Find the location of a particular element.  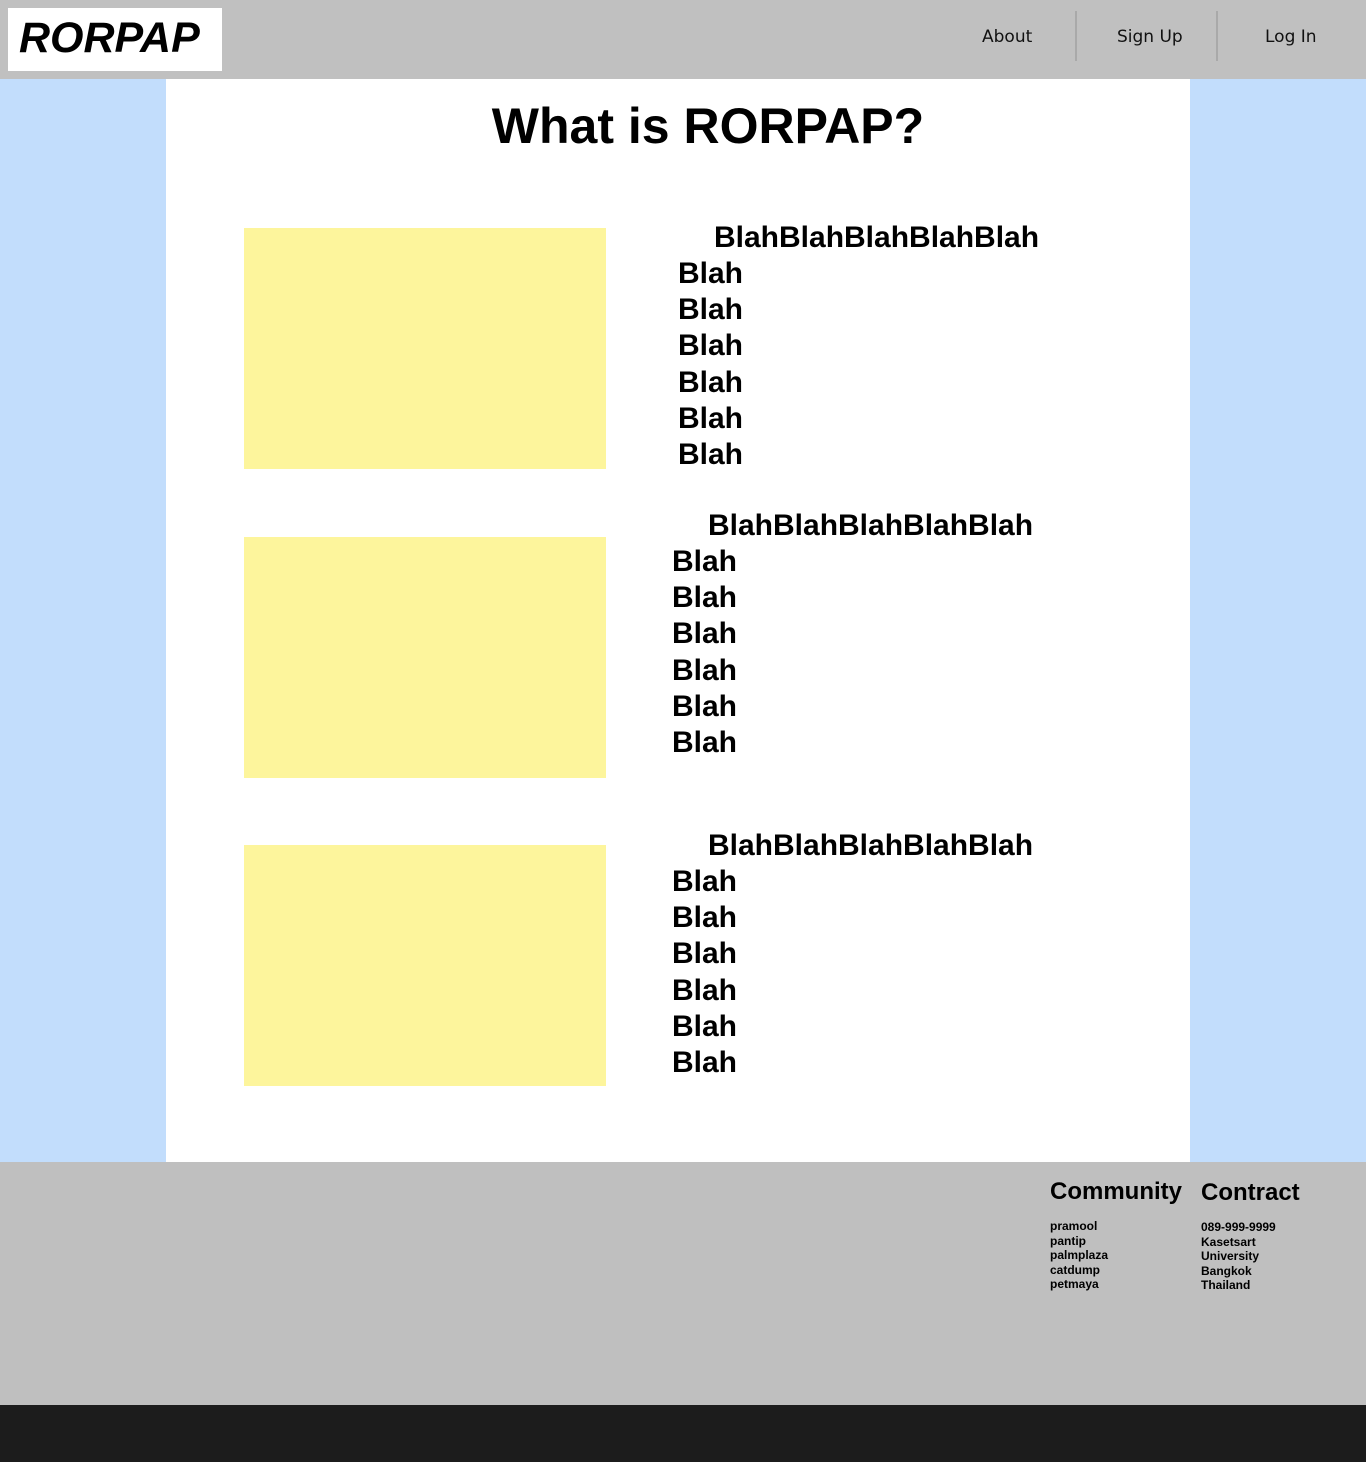

contract-phone: 089-999-9999 is located at coordinates (1238, 1227).